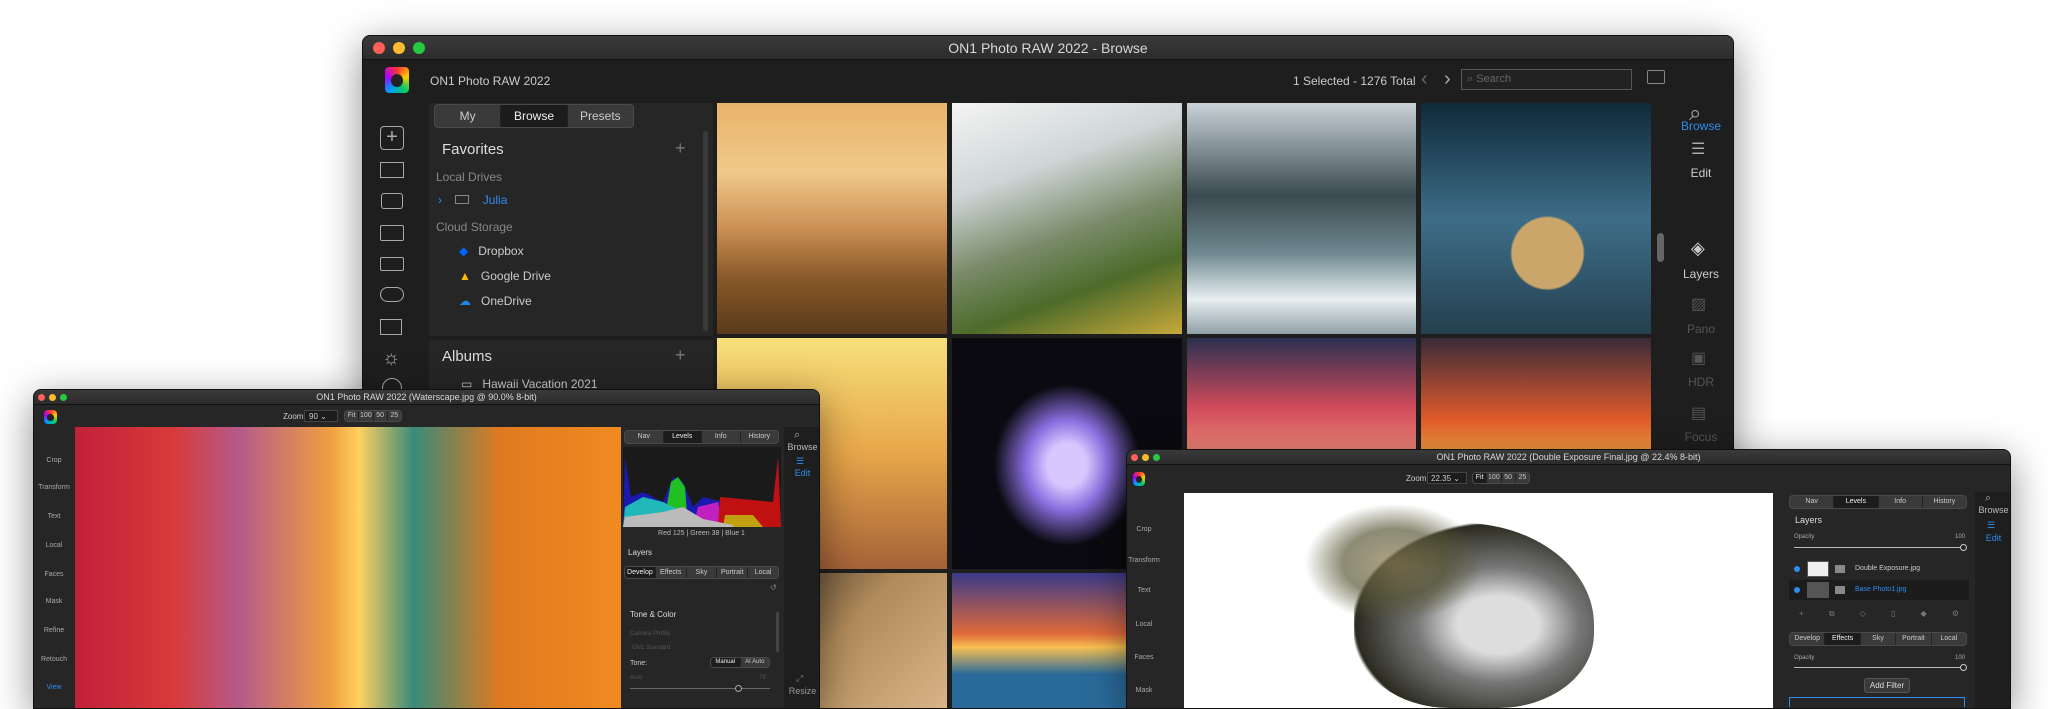 The height and width of the screenshot is (709, 2048). I want to click on tone-ai-auto: AI Auto, so click(755, 662).